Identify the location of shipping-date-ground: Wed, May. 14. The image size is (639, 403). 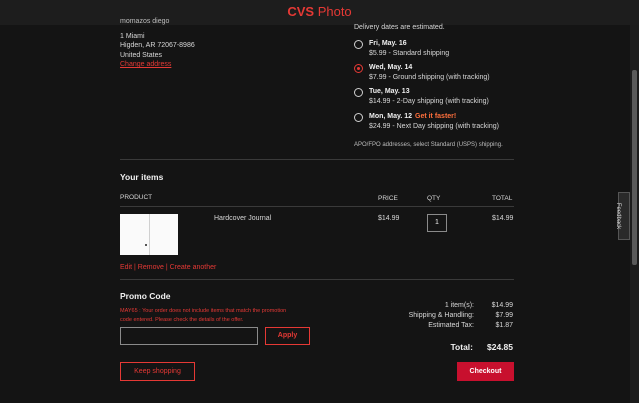
(391, 67).